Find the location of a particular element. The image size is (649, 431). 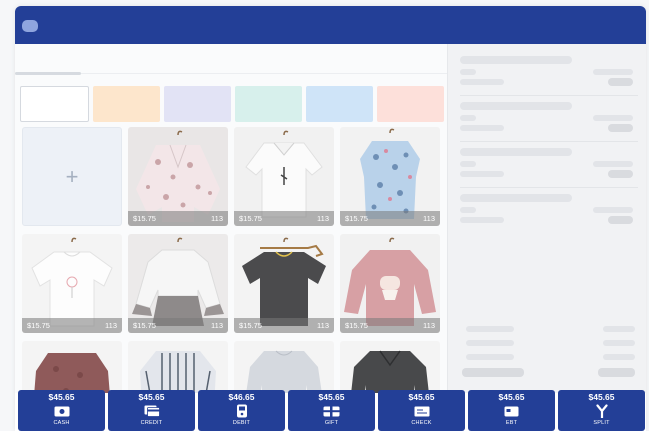

menu-toggle-button is located at coordinates (30, 26).